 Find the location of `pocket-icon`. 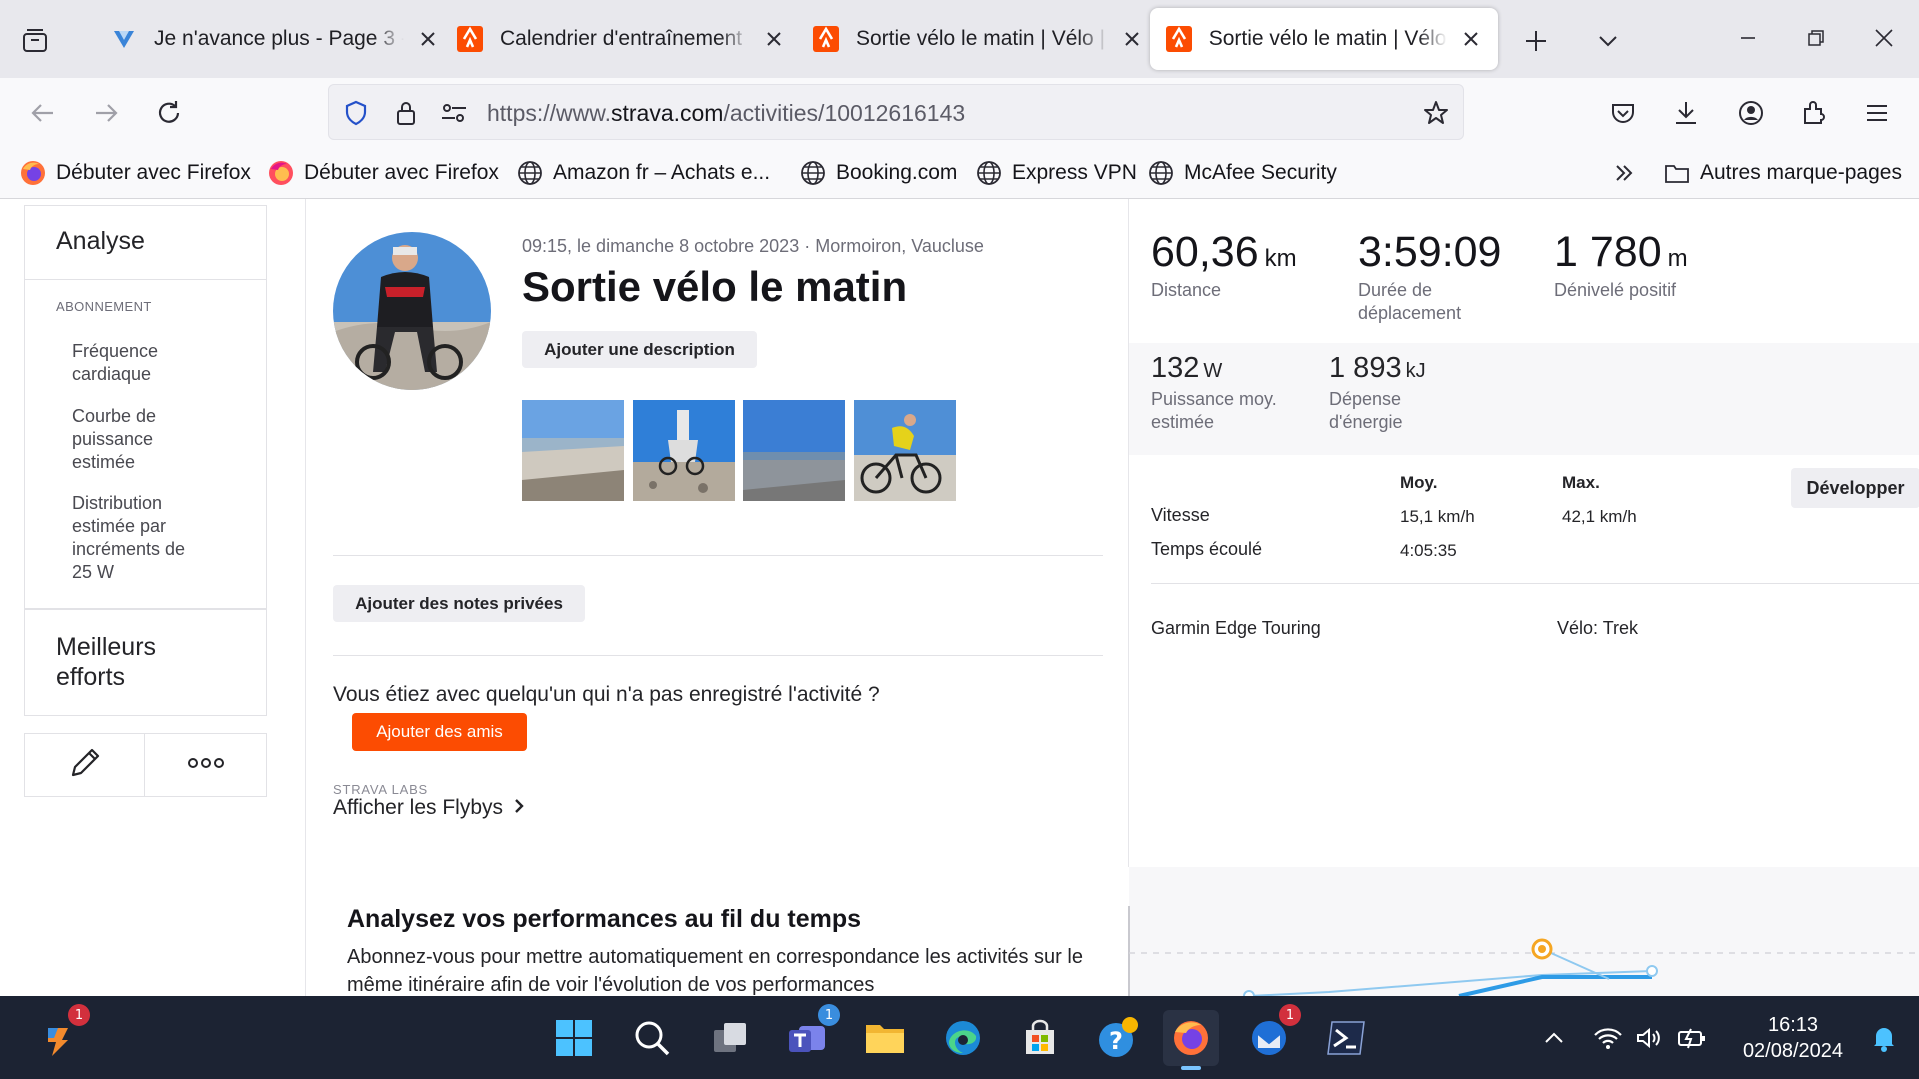

pocket-icon is located at coordinates (1623, 113).